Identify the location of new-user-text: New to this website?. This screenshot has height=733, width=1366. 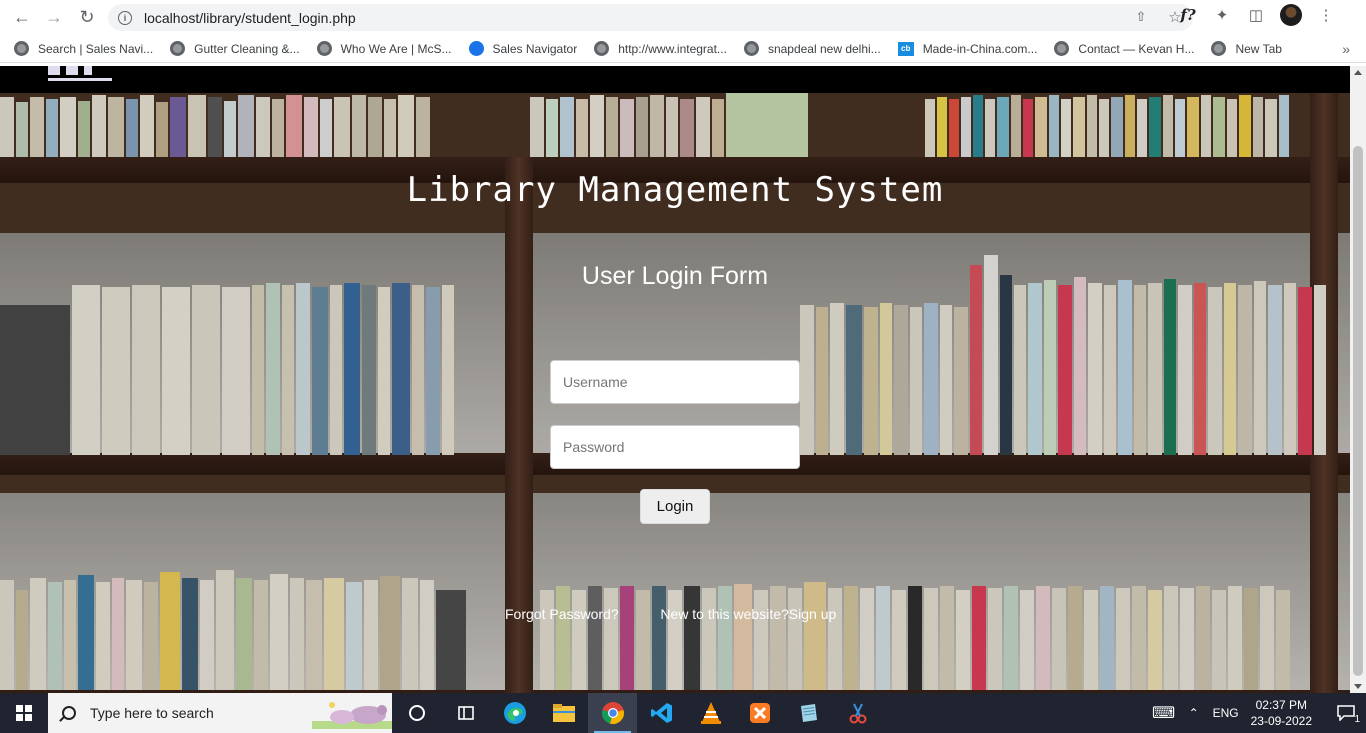
(724, 614).